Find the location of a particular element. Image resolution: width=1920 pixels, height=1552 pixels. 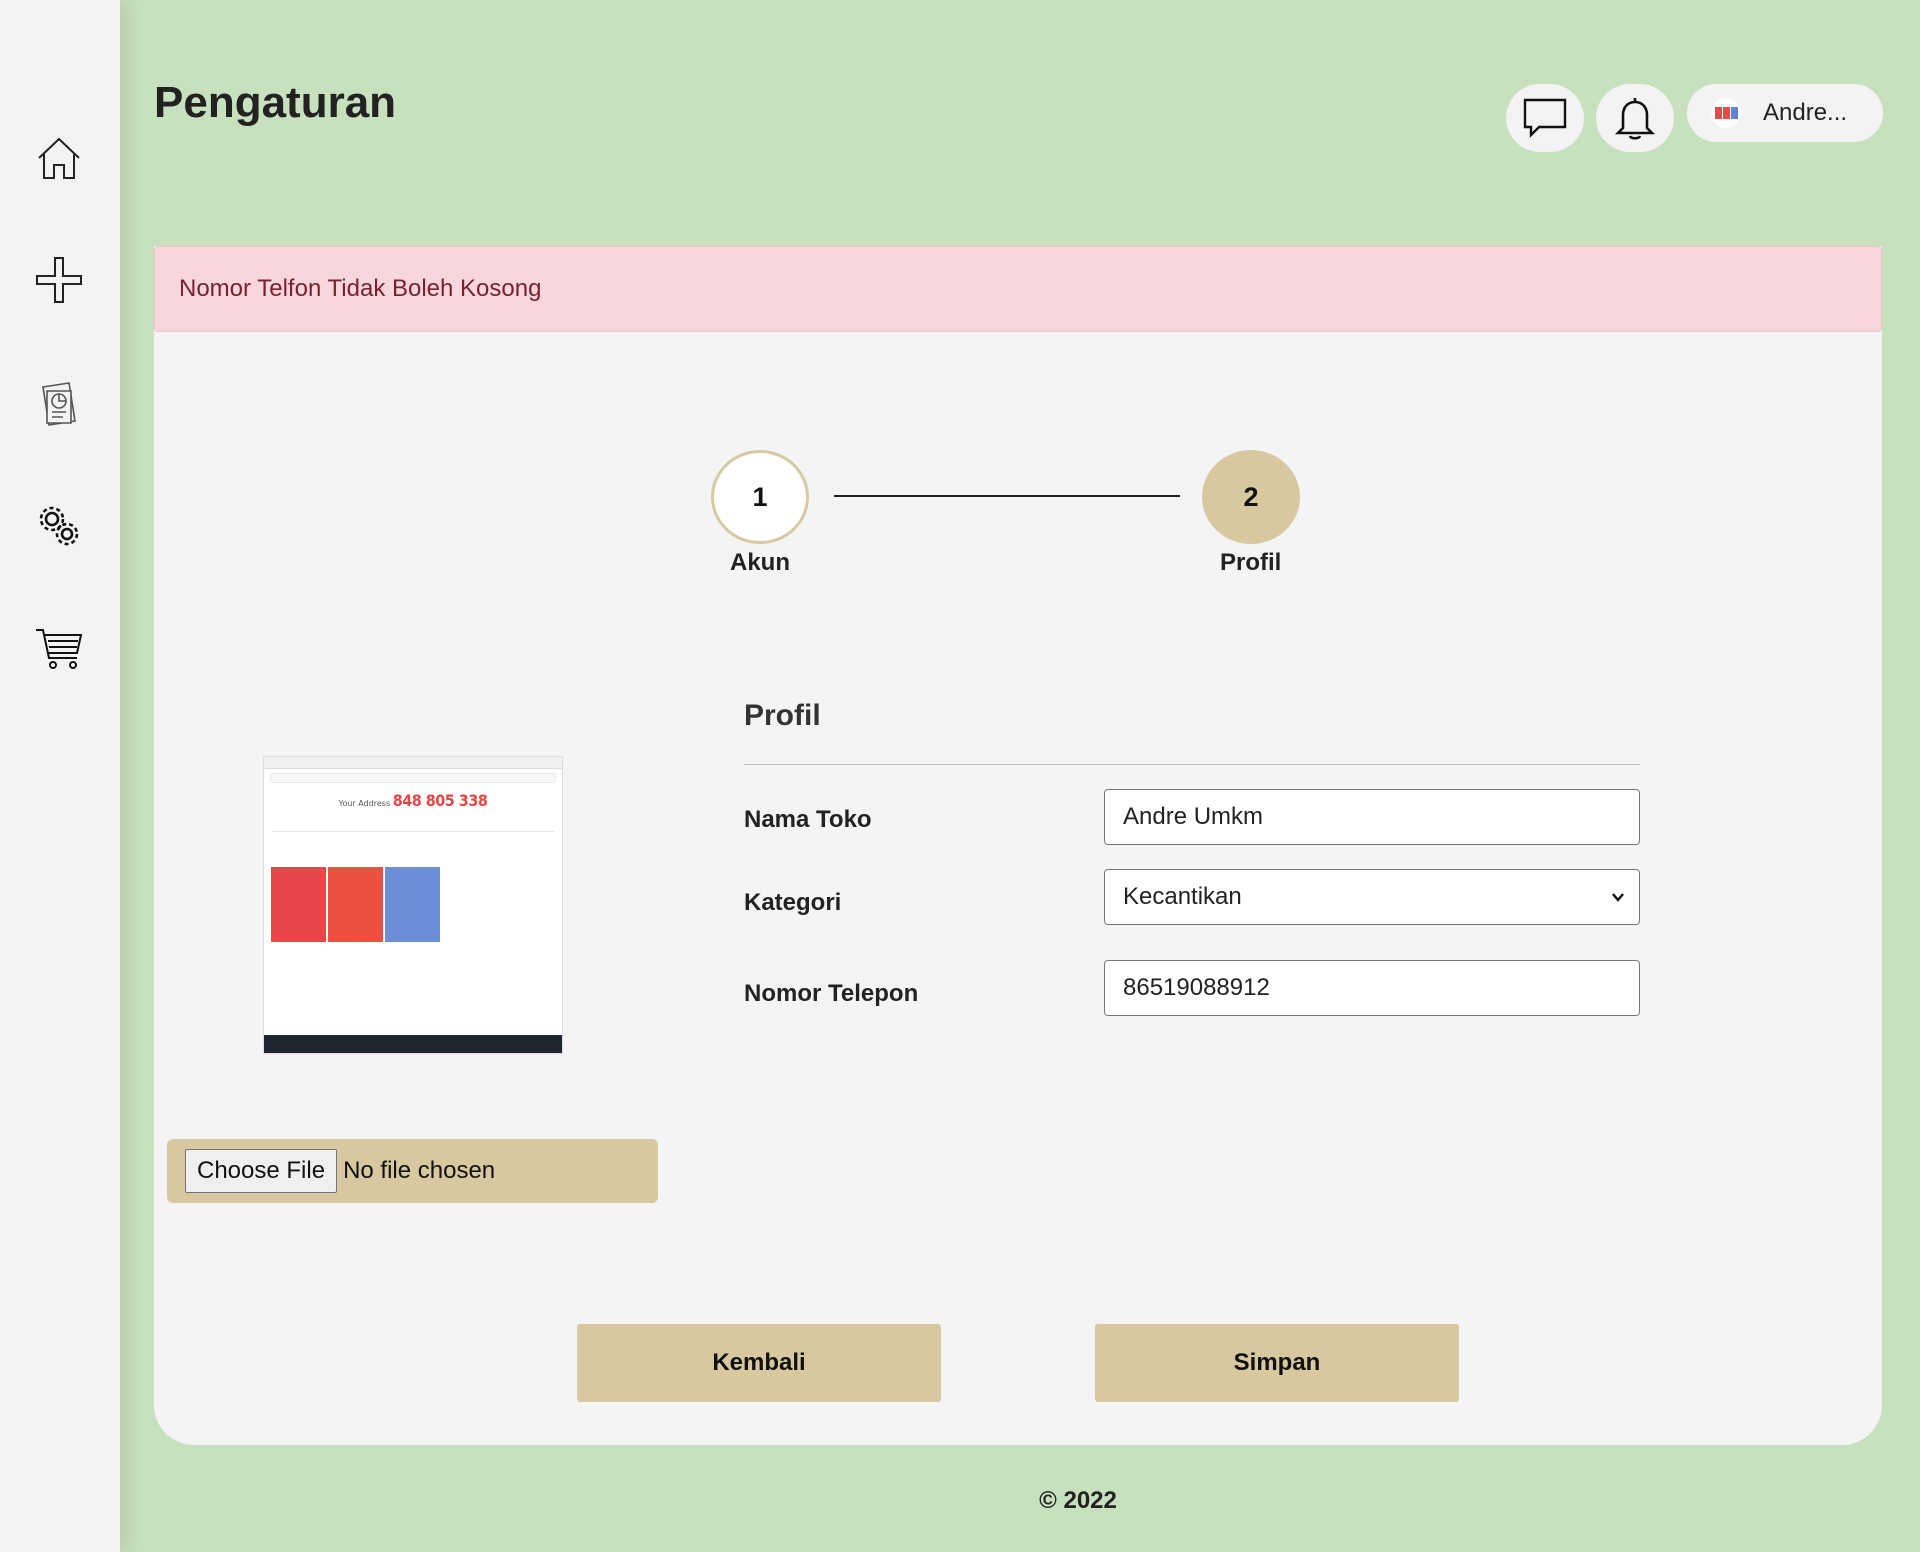

footer: © 2022 is located at coordinates (960, 1501).